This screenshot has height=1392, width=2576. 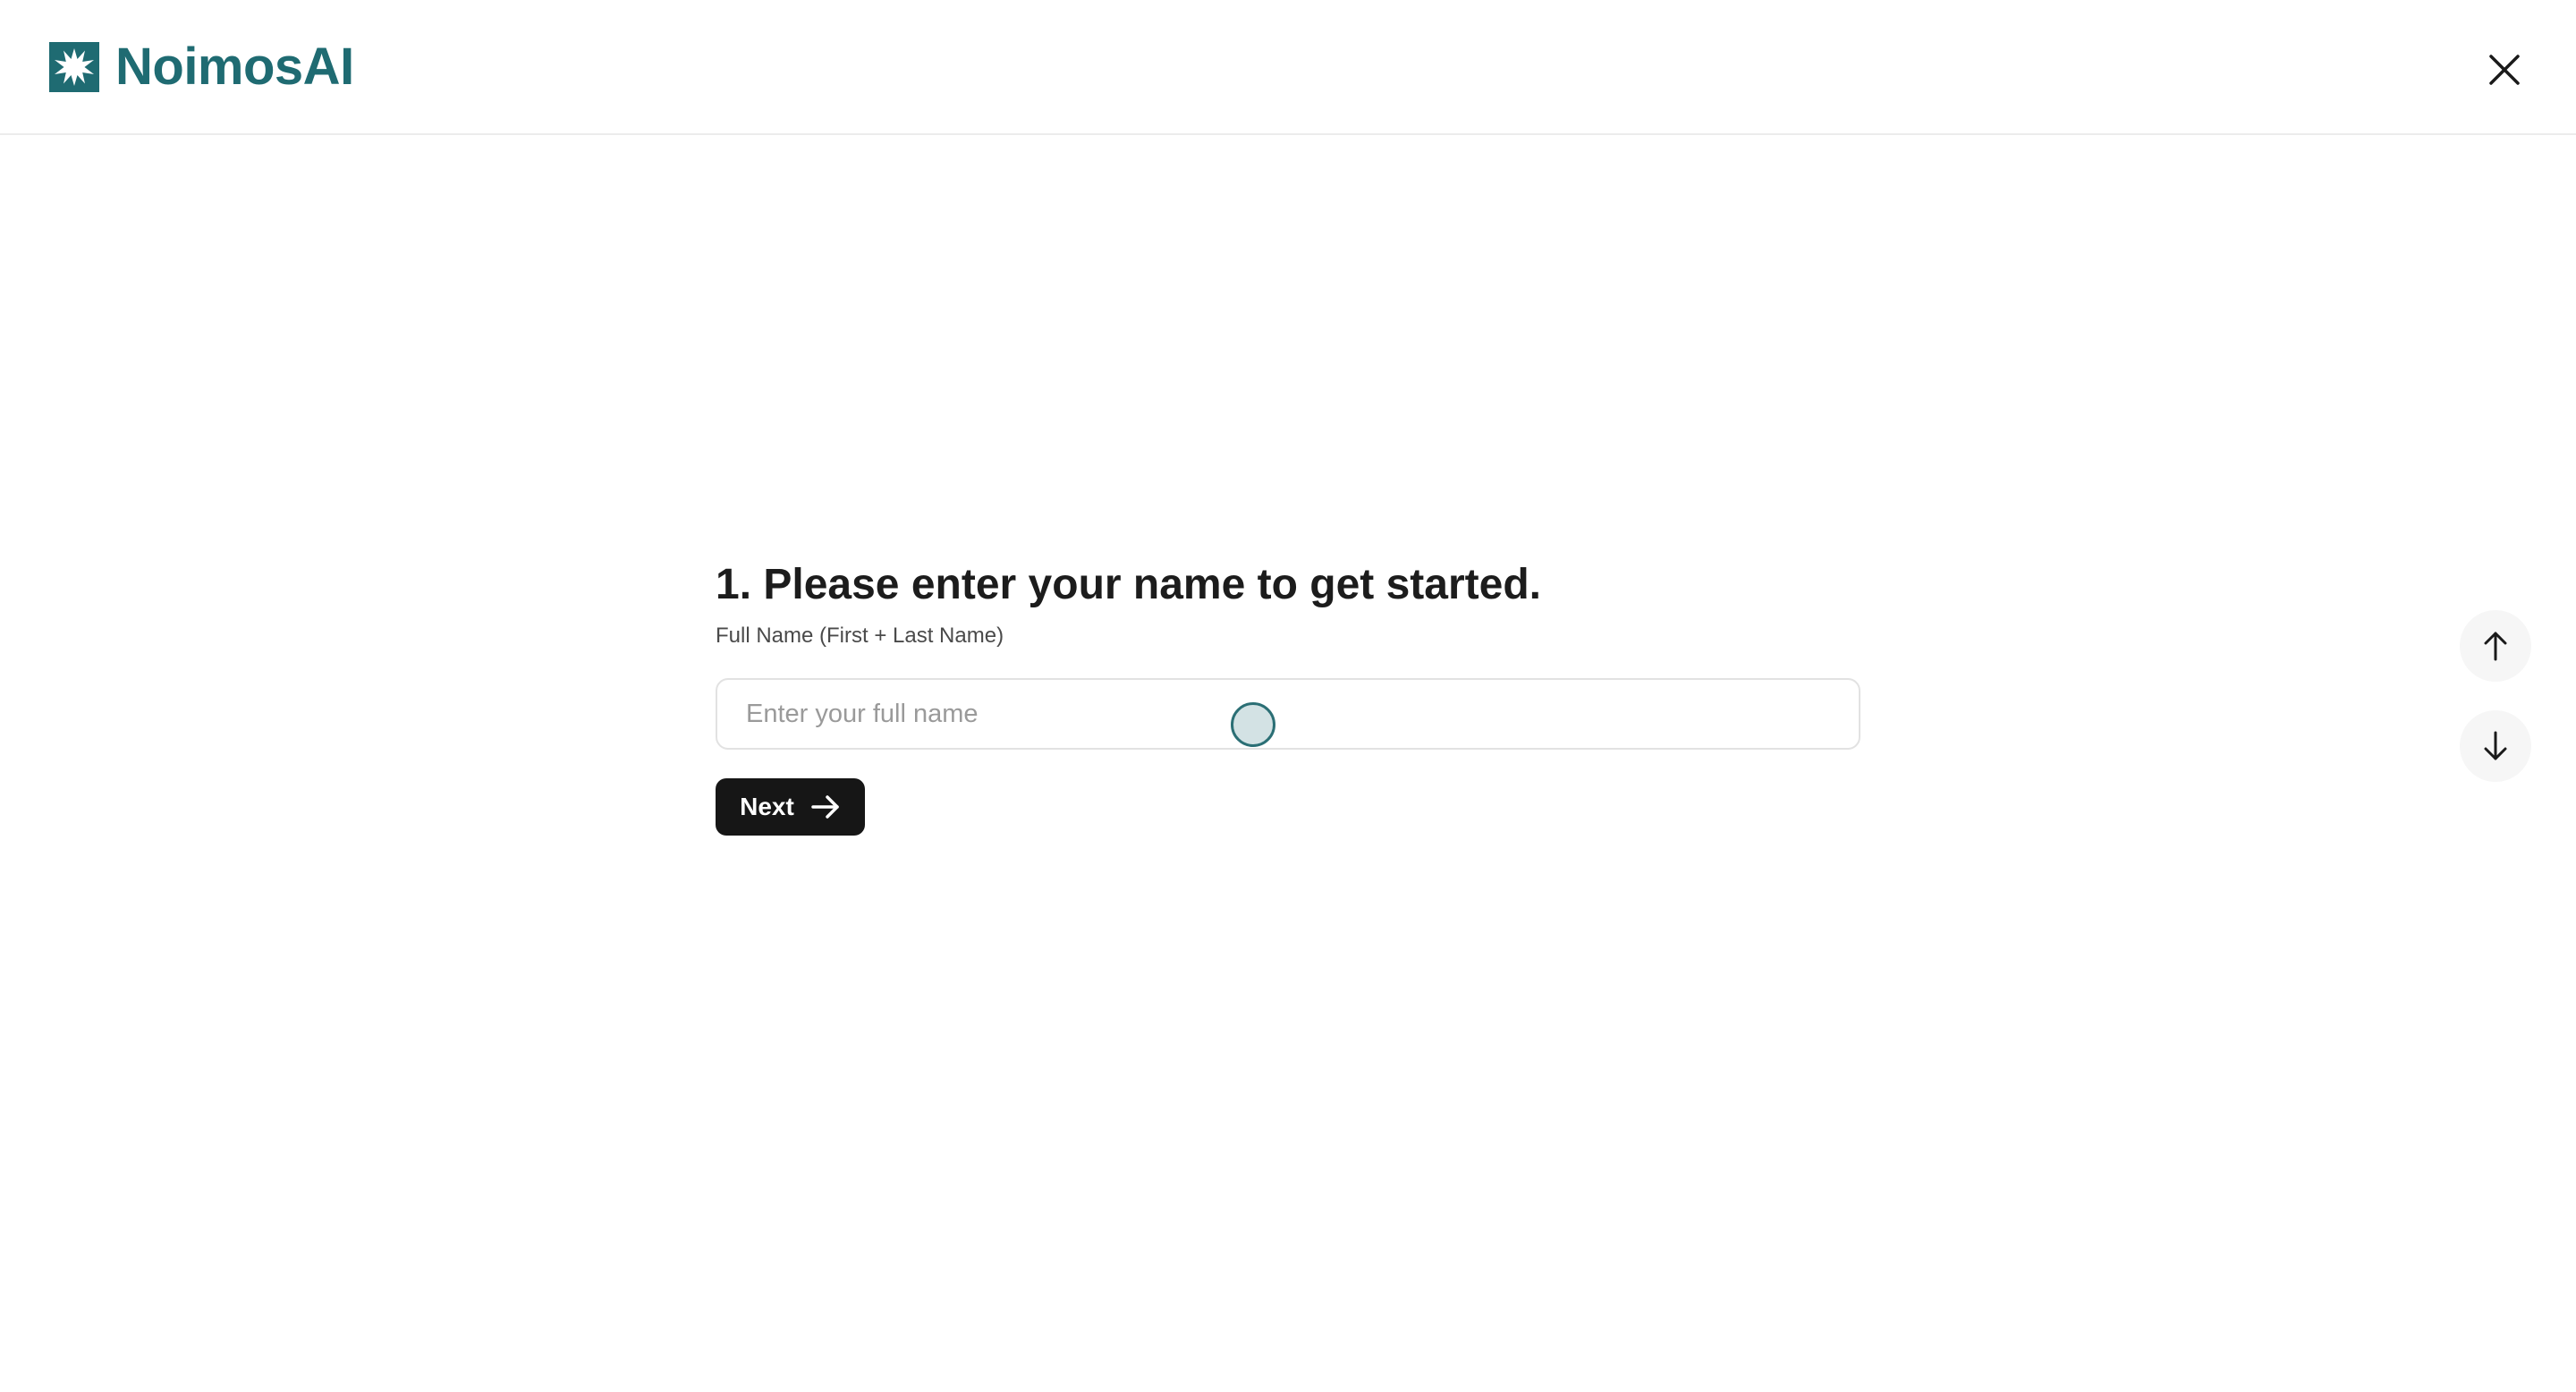 I want to click on previous-question-button, so click(x=2495, y=646).